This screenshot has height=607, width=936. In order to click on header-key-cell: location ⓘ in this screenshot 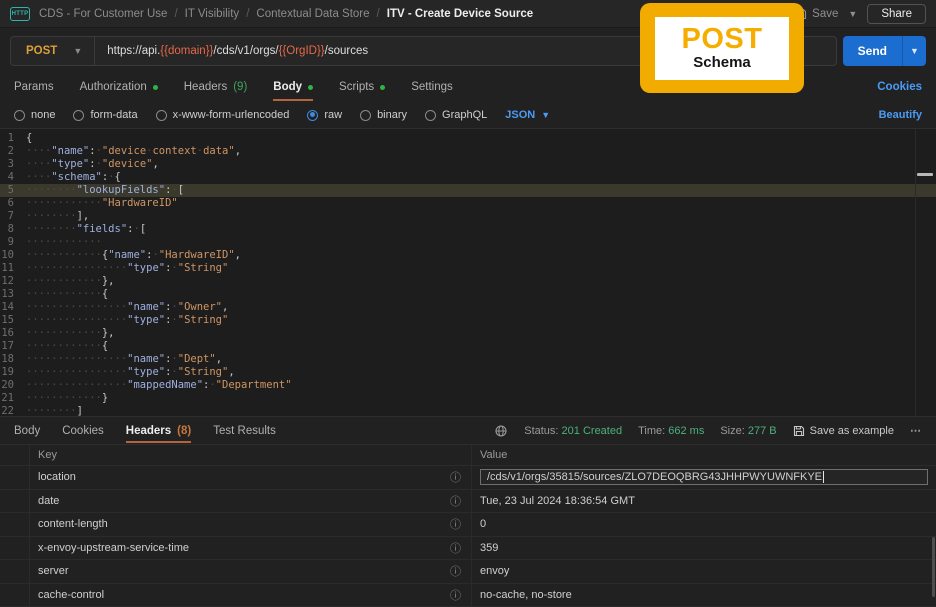, I will do `click(251, 477)`.